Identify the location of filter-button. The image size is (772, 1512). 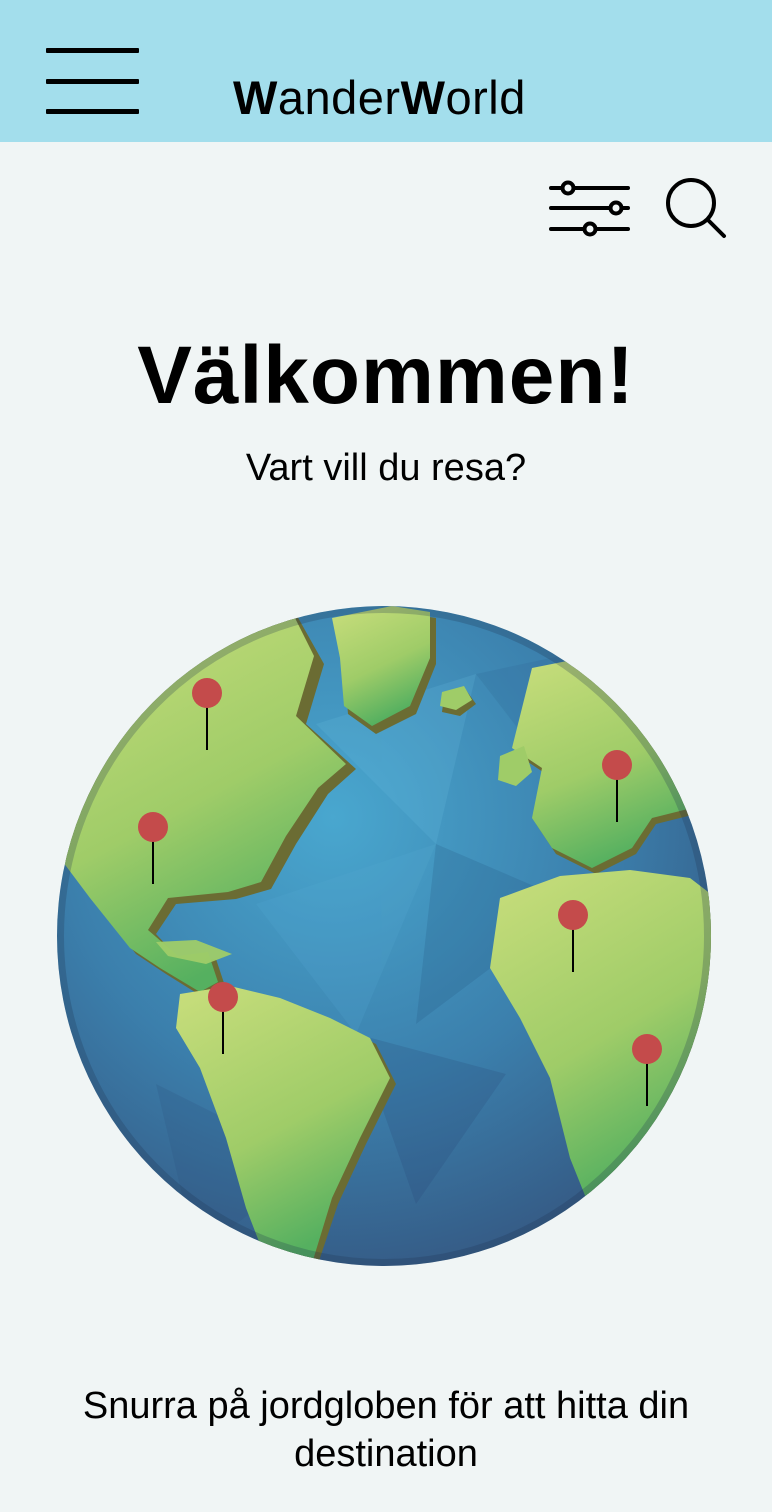
(590, 208).